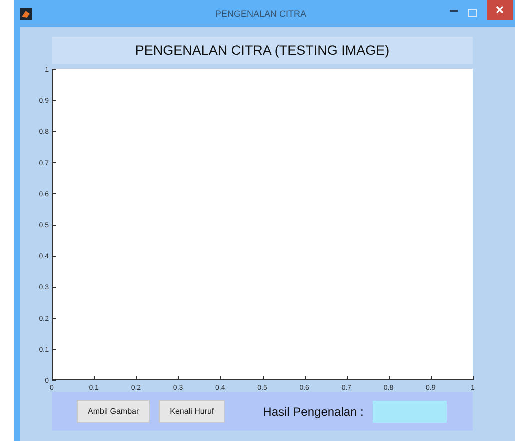 Image resolution: width=515 pixels, height=441 pixels. I want to click on capture-button: Ambil Gambar, so click(113, 411).